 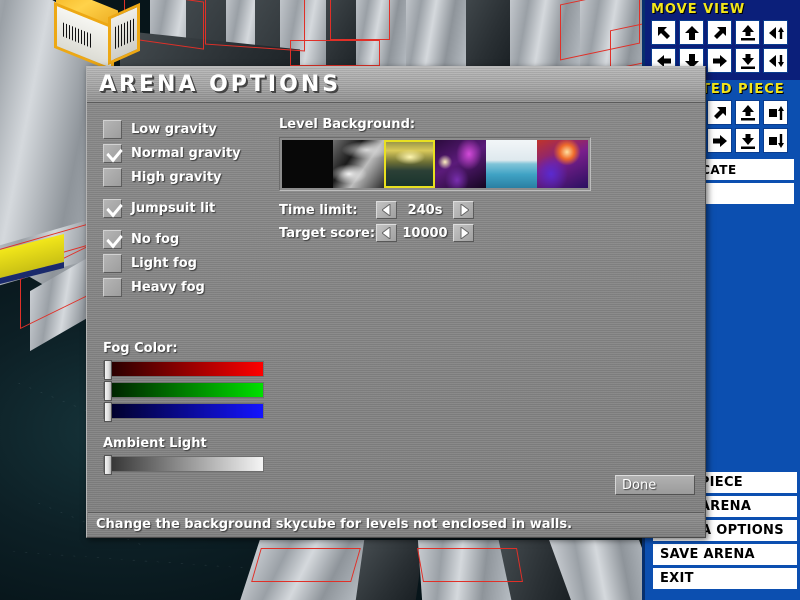 I want to click on checkbox-label-heavy-fog: Heavy fog, so click(x=168, y=287).